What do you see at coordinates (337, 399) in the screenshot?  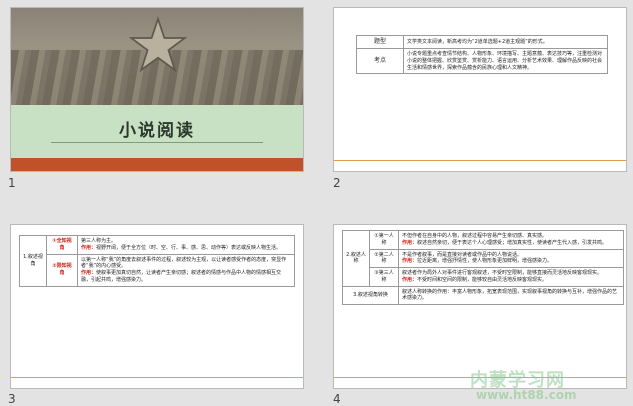 I see `slide-number: 4` at bounding box center [337, 399].